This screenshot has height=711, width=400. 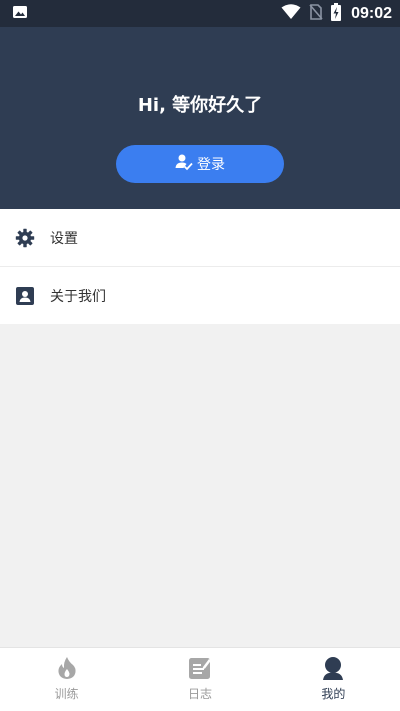 I want to click on status-time: 09:02, so click(x=371, y=13).